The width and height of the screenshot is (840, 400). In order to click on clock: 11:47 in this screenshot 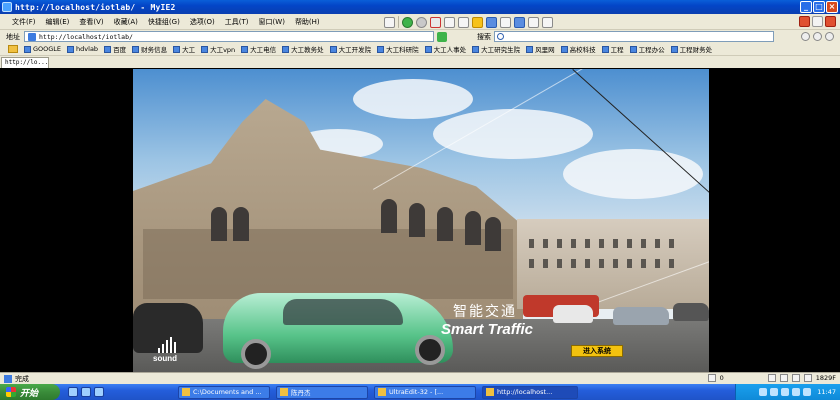, I will do `click(826, 392)`.